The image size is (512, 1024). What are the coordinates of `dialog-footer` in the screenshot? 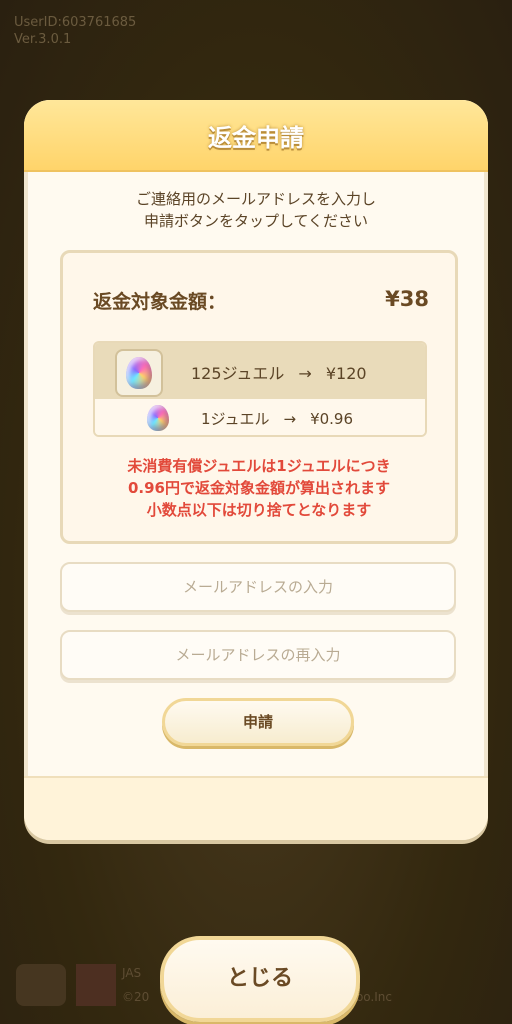 It's located at (256, 808).